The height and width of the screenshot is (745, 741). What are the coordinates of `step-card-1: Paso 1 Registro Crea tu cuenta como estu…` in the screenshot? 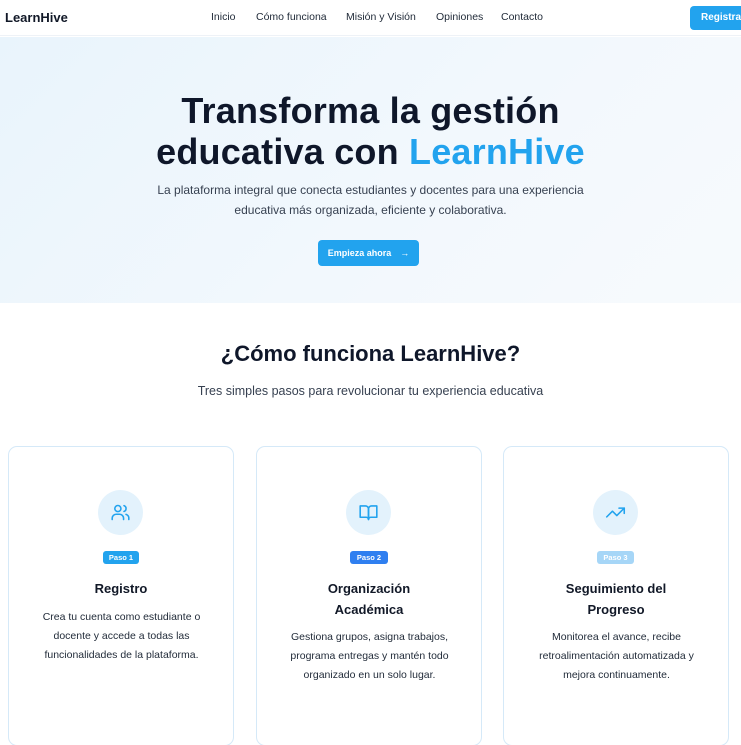 It's located at (121, 595).